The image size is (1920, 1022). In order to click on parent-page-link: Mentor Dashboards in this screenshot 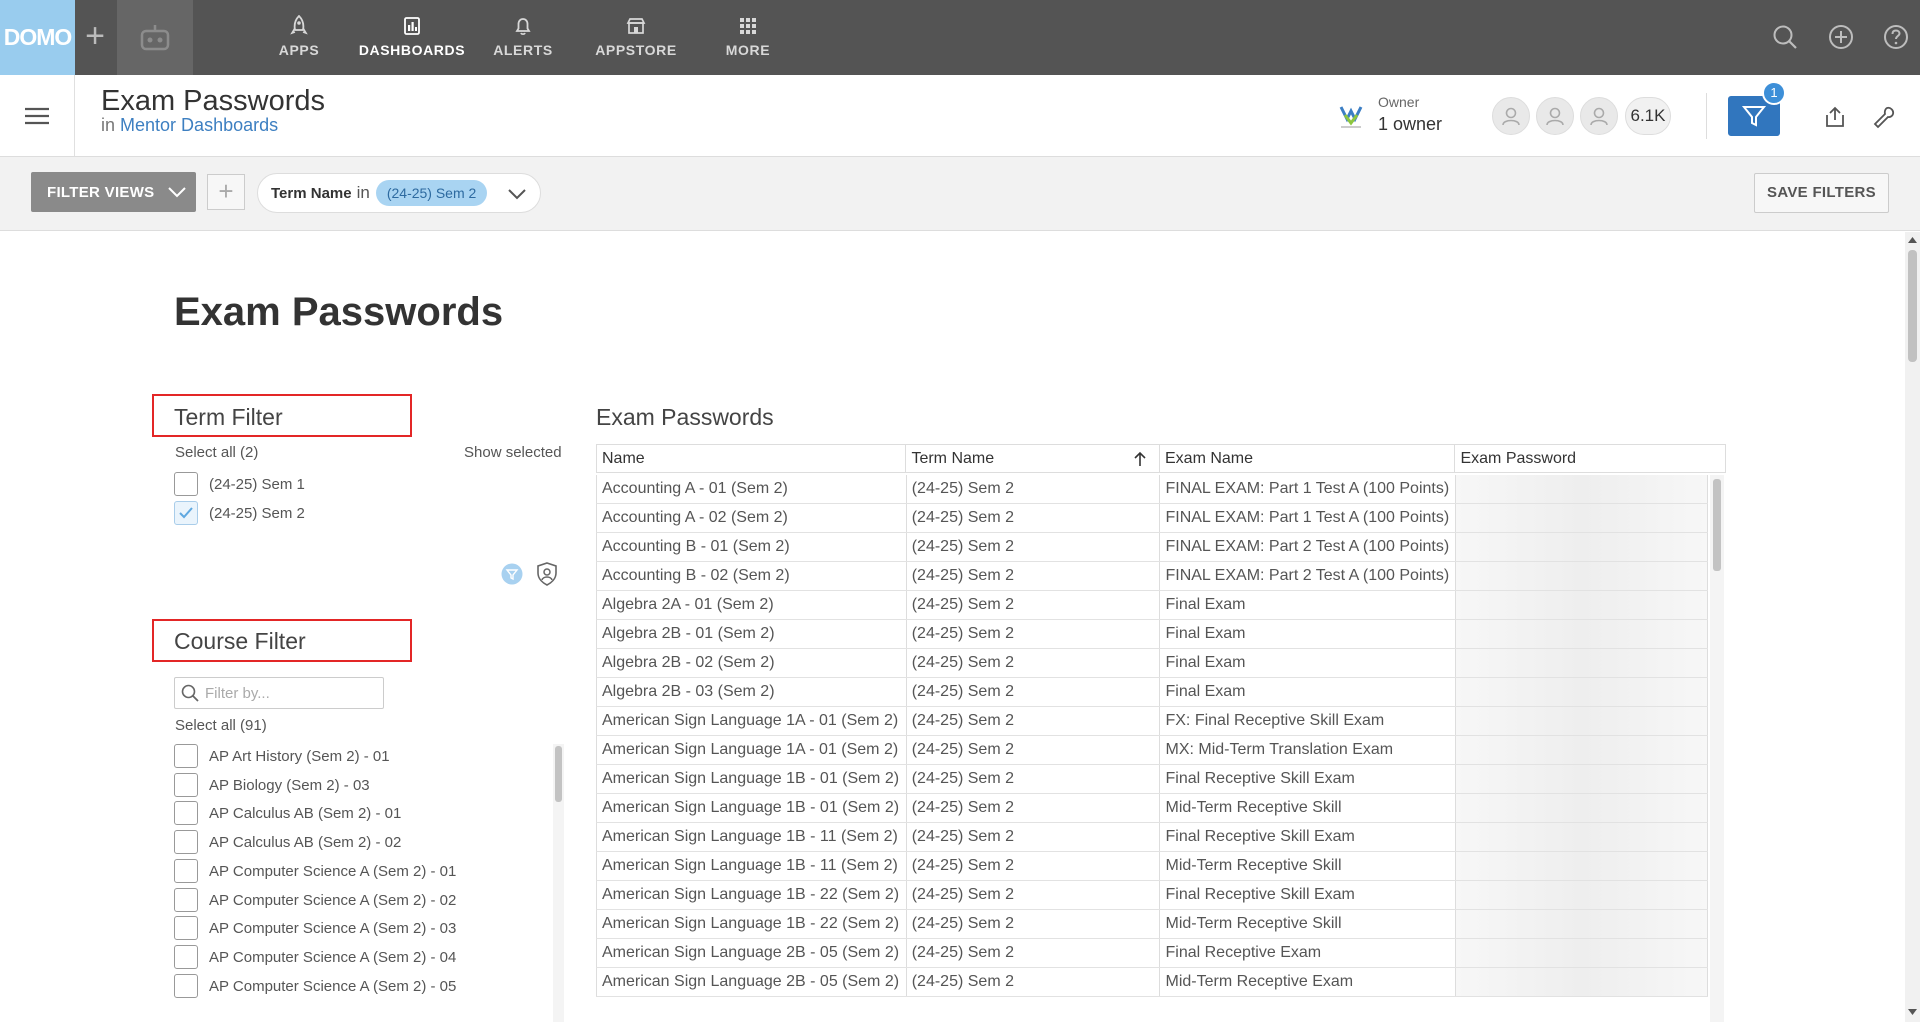, I will do `click(199, 125)`.